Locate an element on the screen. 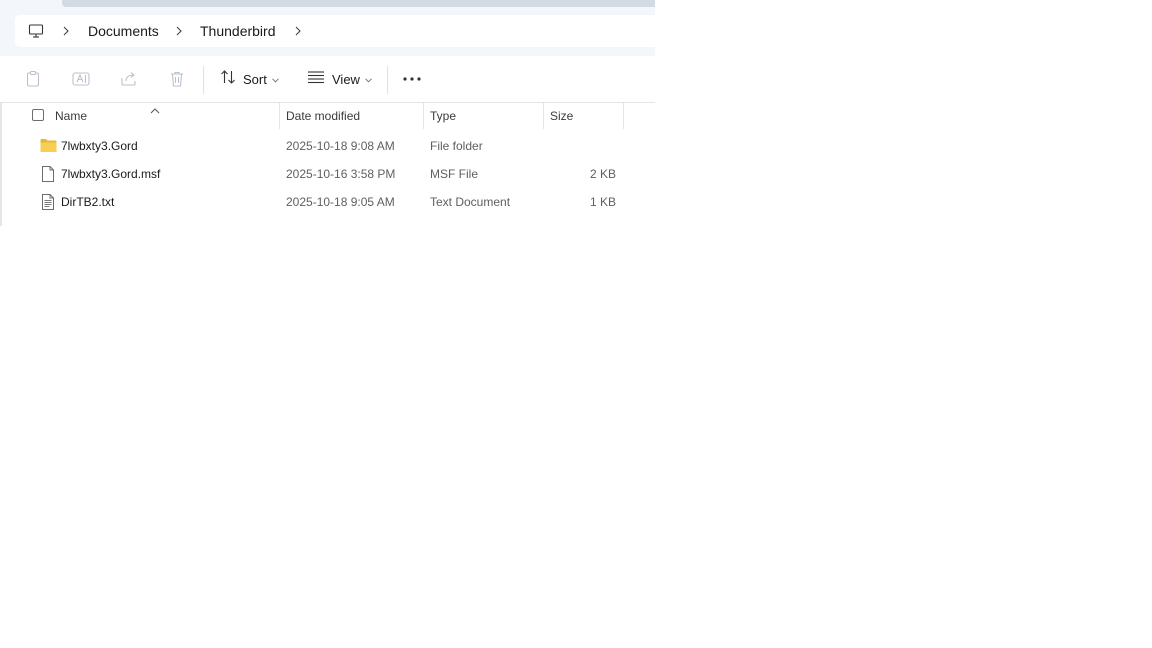  file-date: 2025-10-16 3:58 PM is located at coordinates (341, 174).